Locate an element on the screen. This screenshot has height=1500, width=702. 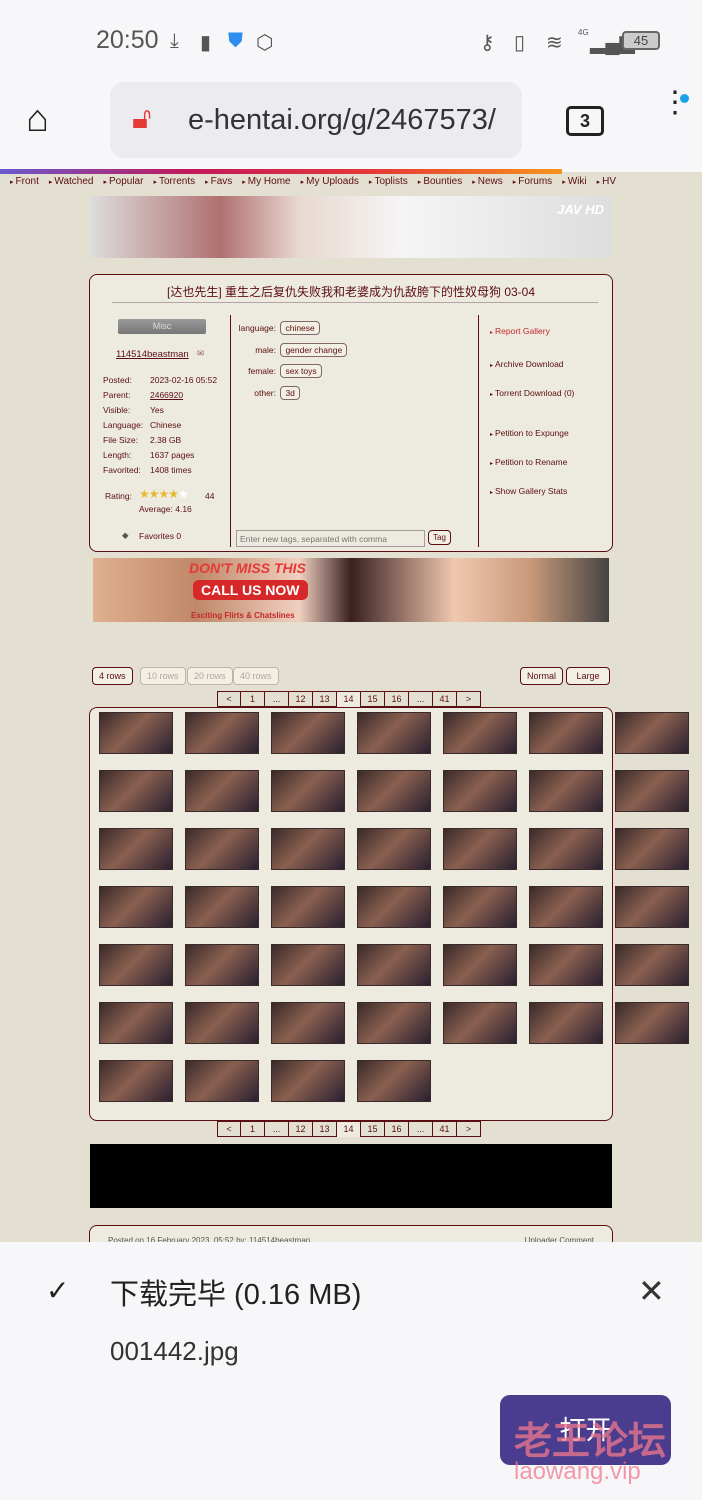
new-tags-input is located at coordinates (330, 538).